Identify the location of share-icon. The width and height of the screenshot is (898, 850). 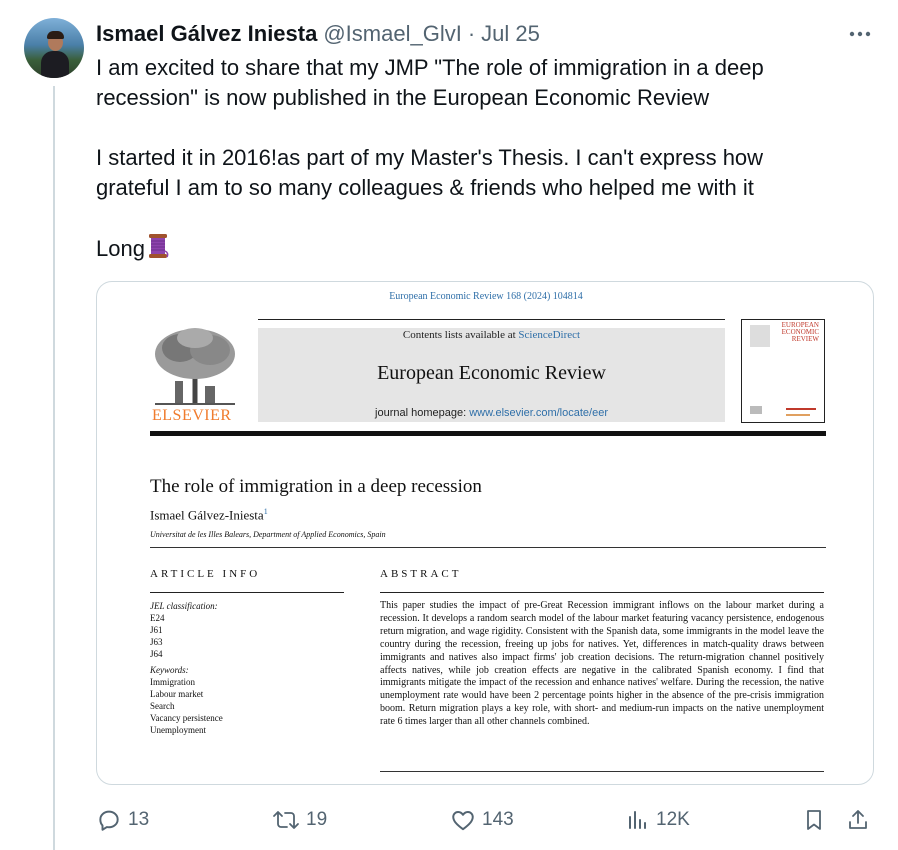
(858, 819).